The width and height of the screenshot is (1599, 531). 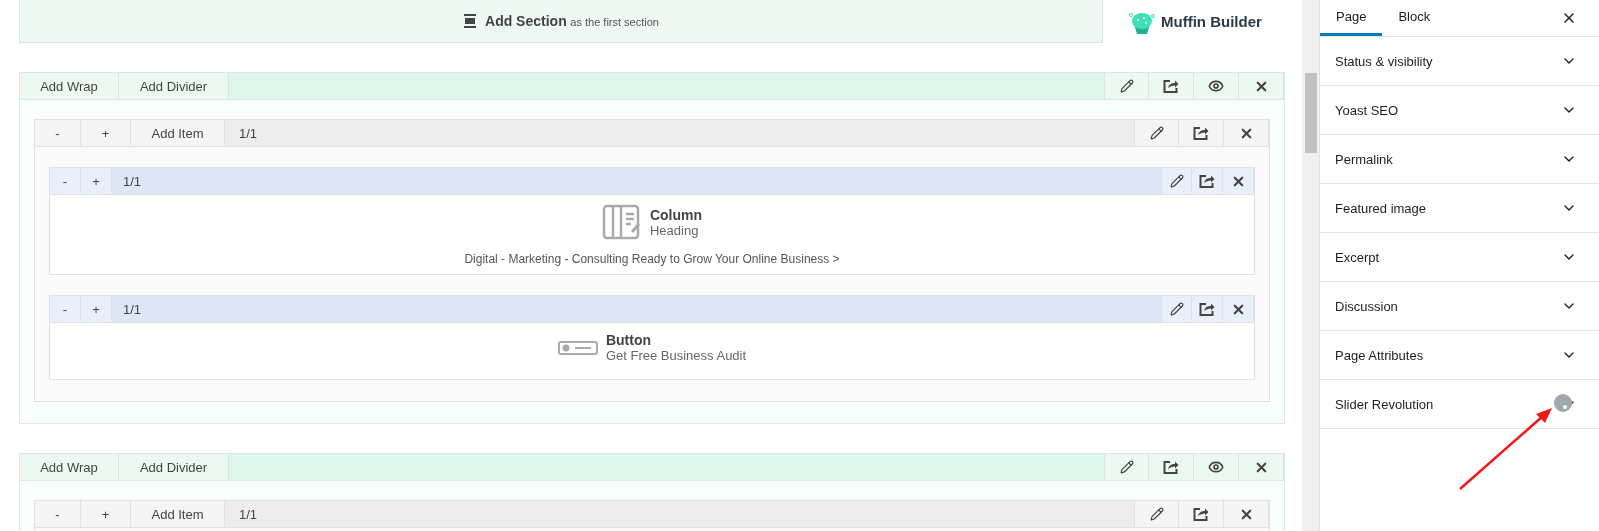 What do you see at coordinates (652, 259) in the screenshot?
I see `element-content: Digital - Marketing - Consulting Ready to Grow Your Online Business >` at bounding box center [652, 259].